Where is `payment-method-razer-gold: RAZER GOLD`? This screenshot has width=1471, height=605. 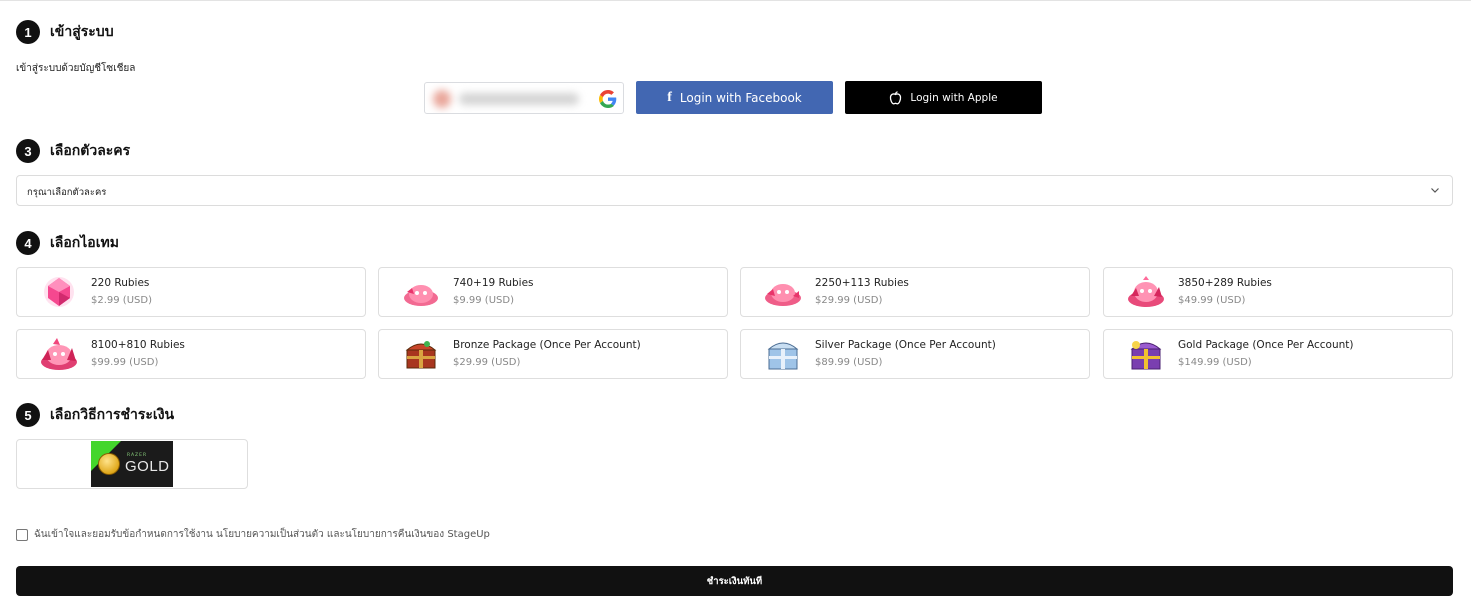 payment-method-razer-gold: RAZER GOLD is located at coordinates (132, 464).